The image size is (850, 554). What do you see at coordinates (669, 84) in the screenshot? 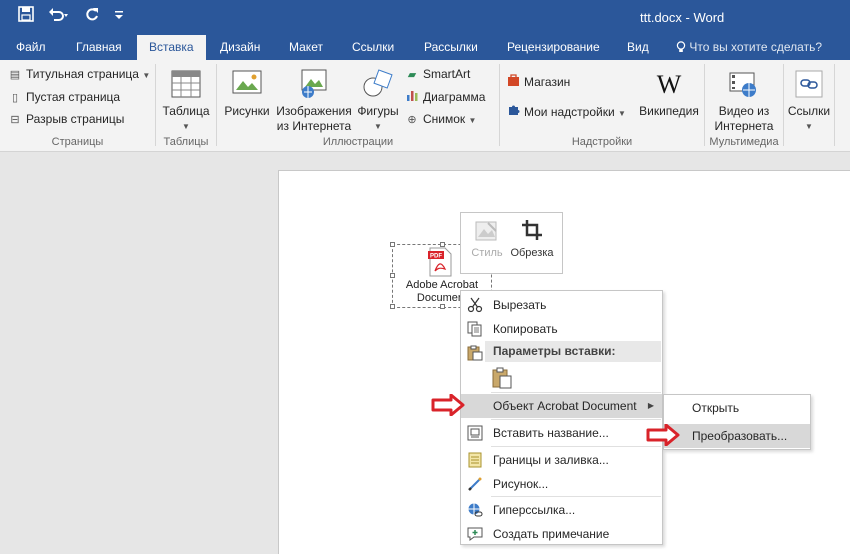
I see `wikipedia-icon: W` at bounding box center [669, 84].